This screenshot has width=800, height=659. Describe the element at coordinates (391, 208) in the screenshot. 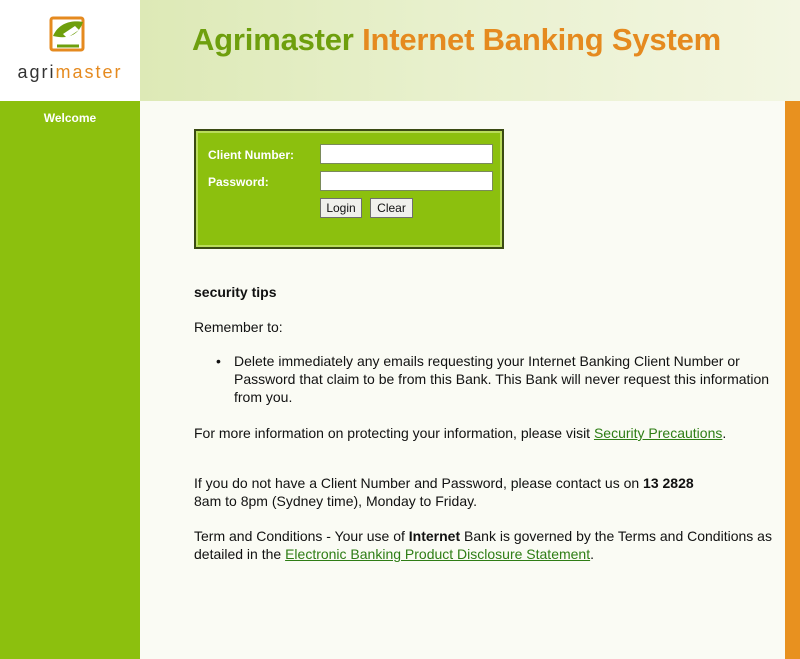

I see `clear-button: Clear` at that location.